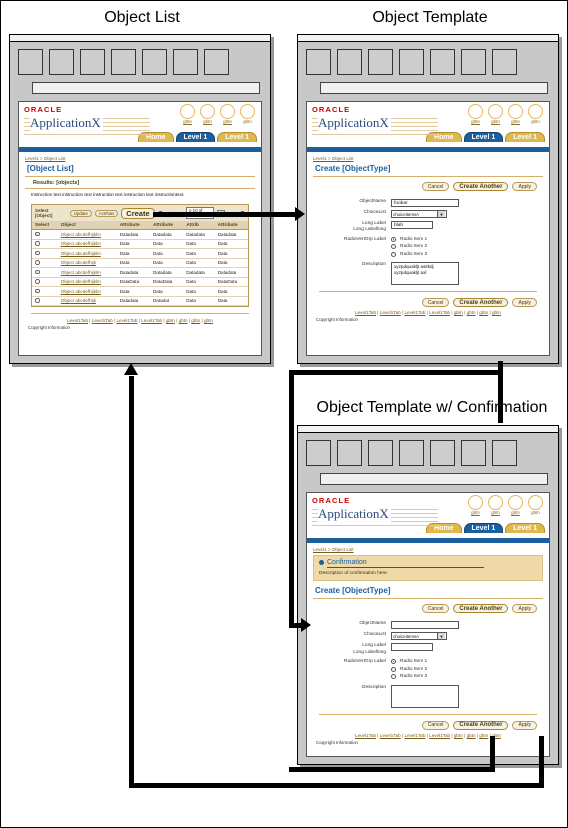  What do you see at coordinates (409, 239) in the screenshot?
I see `radio-option: Radio Item 1` at bounding box center [409, 239].